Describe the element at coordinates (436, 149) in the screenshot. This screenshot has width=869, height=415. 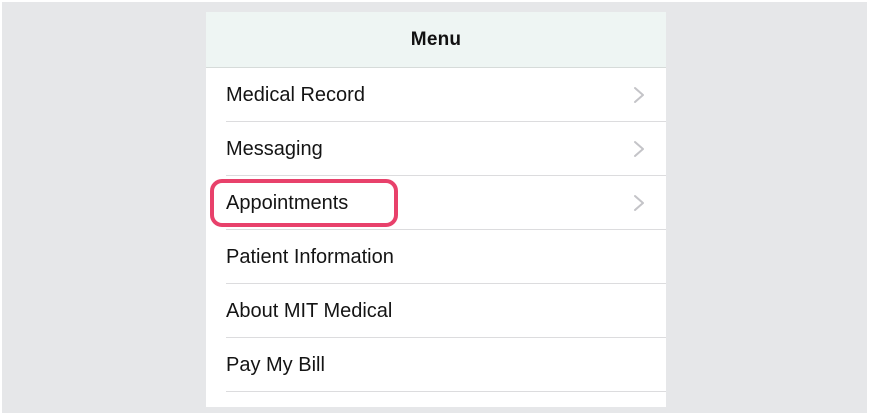
I see `menu-item-messaging: Messaging` at that location.